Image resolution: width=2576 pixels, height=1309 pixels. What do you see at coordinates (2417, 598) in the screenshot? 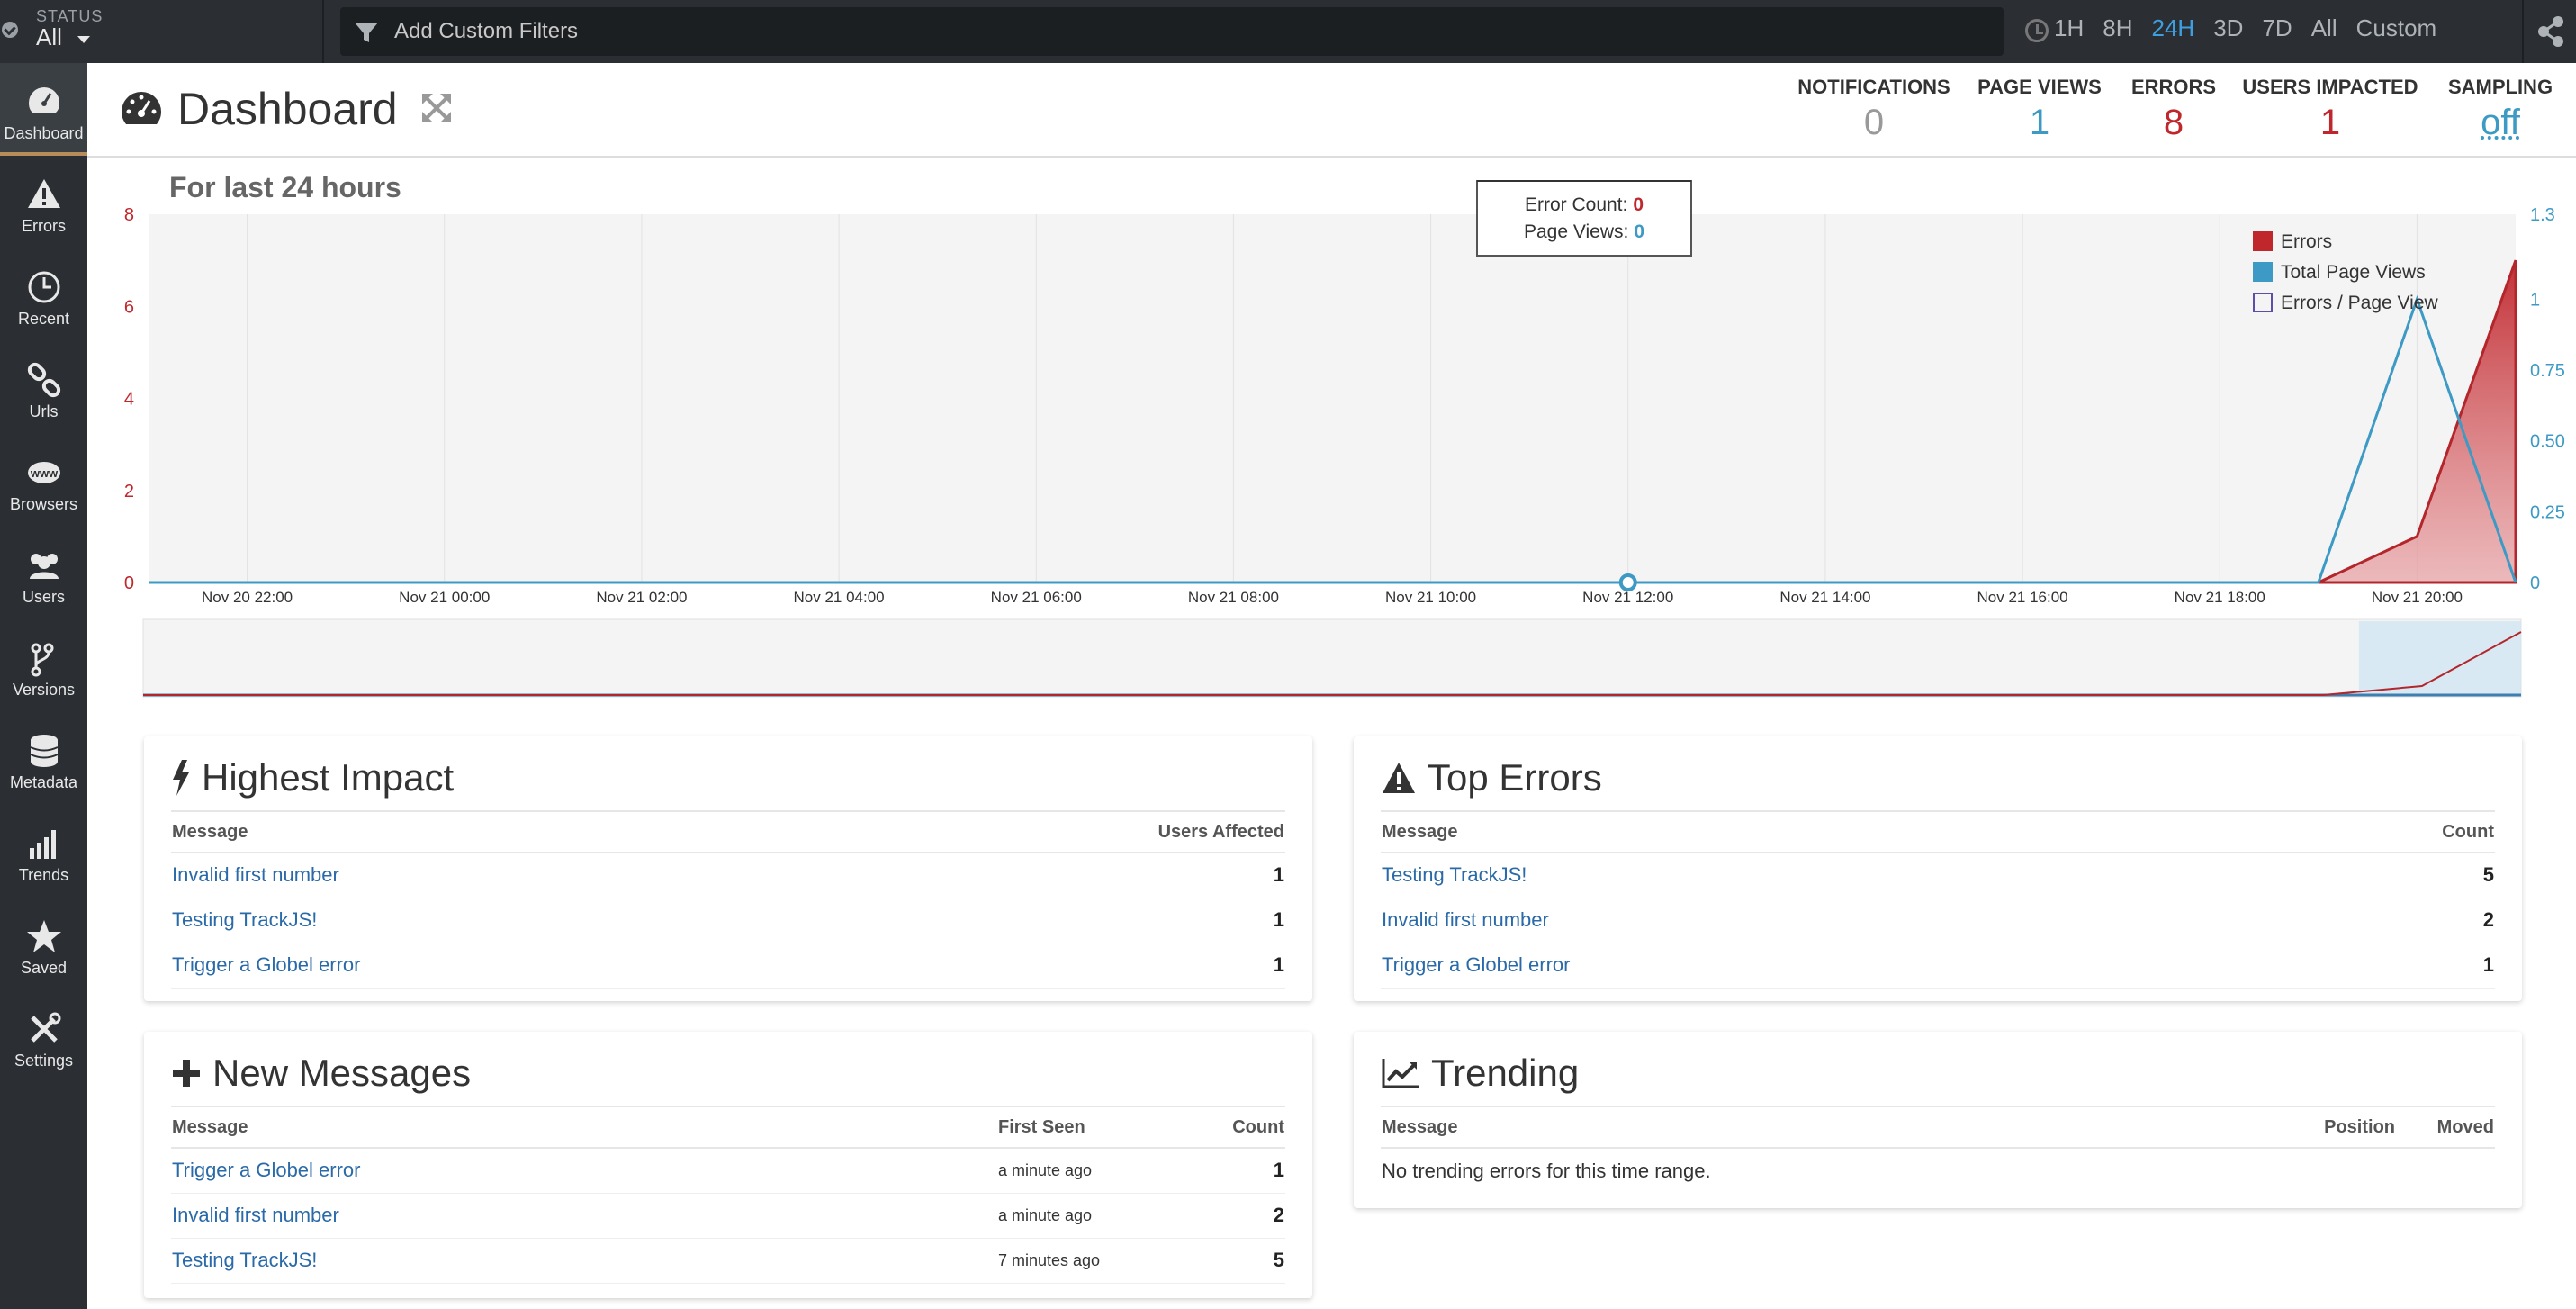
I see `x-tick-label: Nov 21 20:00` at bounding box center [2417, 598].